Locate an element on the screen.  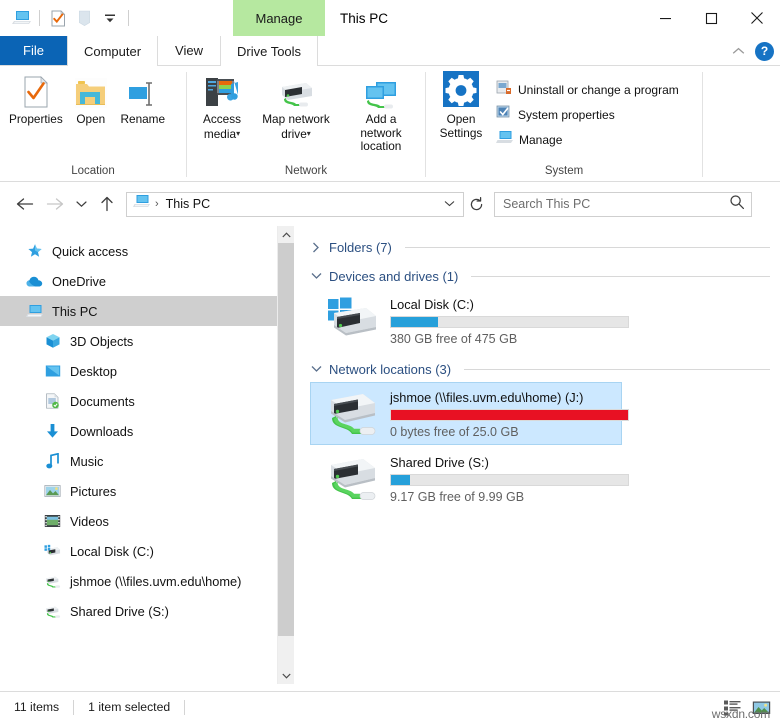
group-network-locations: Network locations (3) is located at coordinates (540, 369).